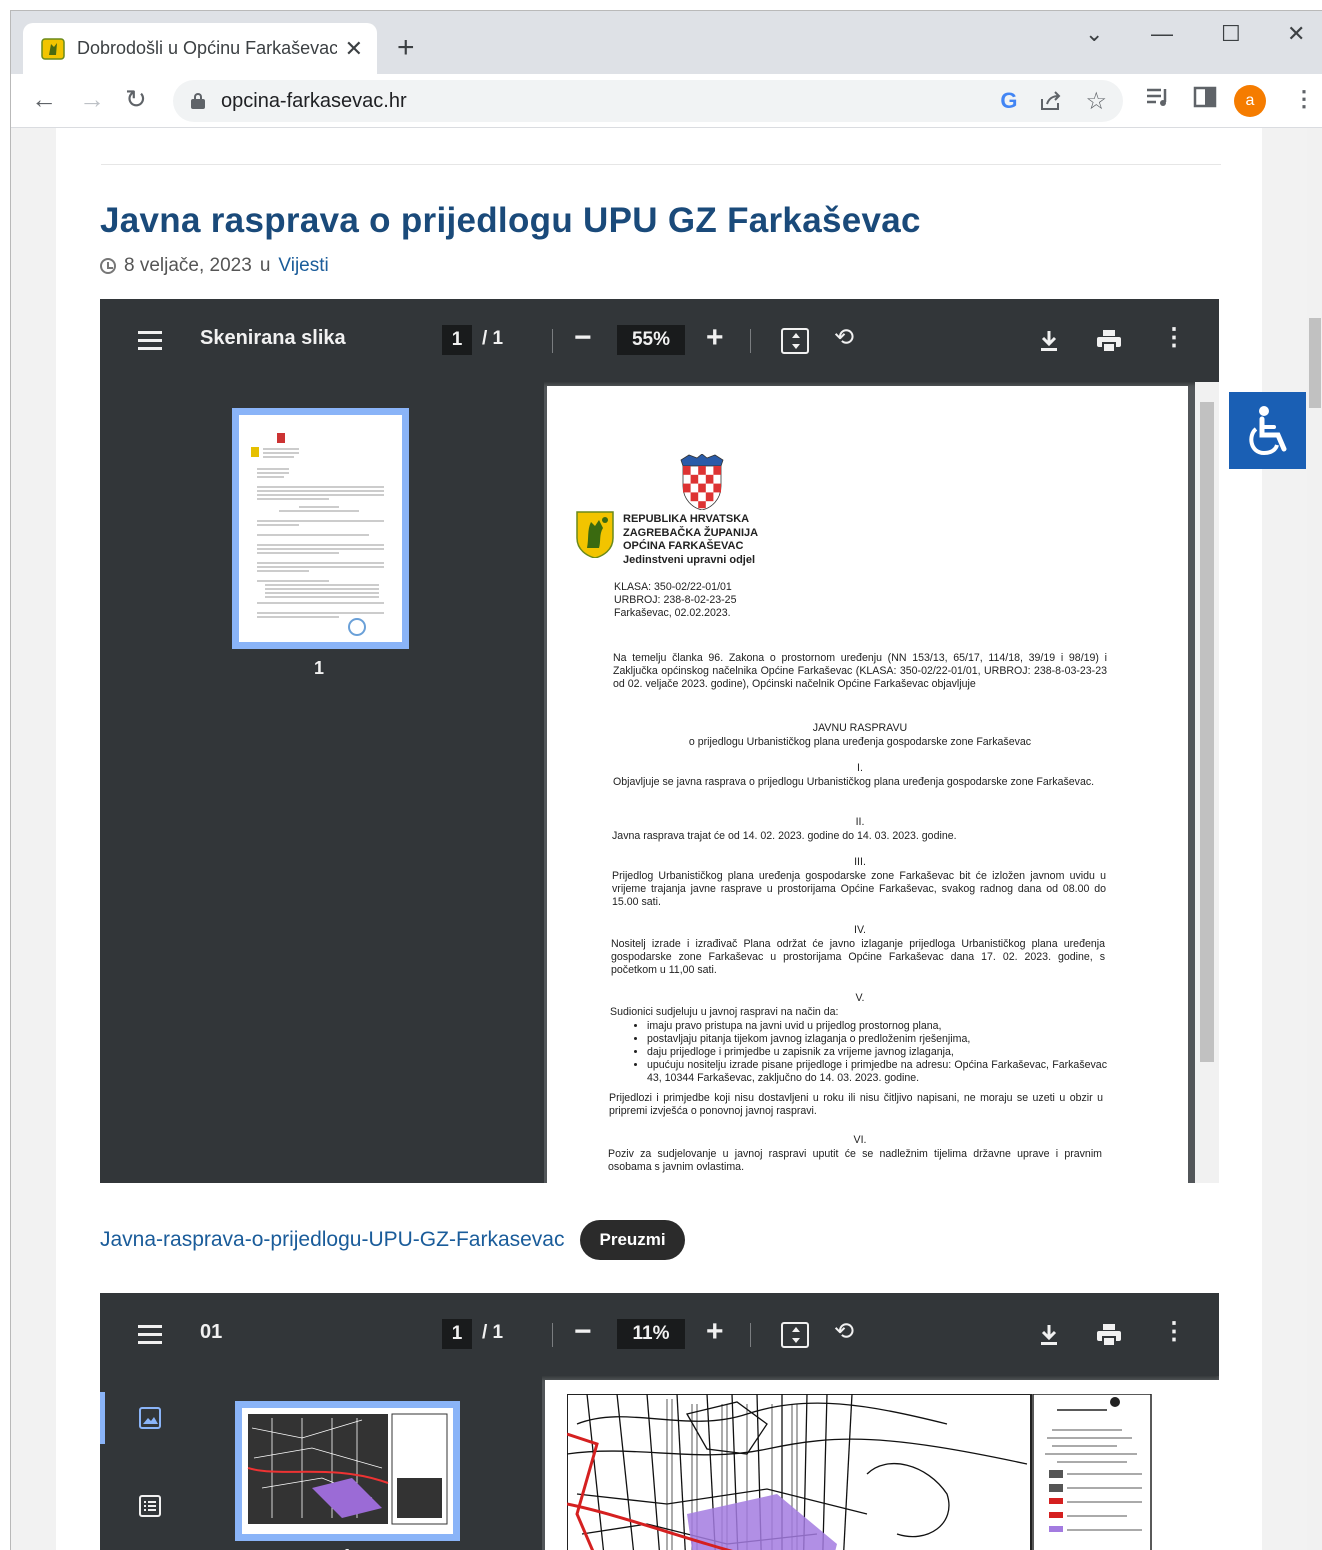  I want to click on document-heading: JAVNU RASPRAVU, so click(860, 728).